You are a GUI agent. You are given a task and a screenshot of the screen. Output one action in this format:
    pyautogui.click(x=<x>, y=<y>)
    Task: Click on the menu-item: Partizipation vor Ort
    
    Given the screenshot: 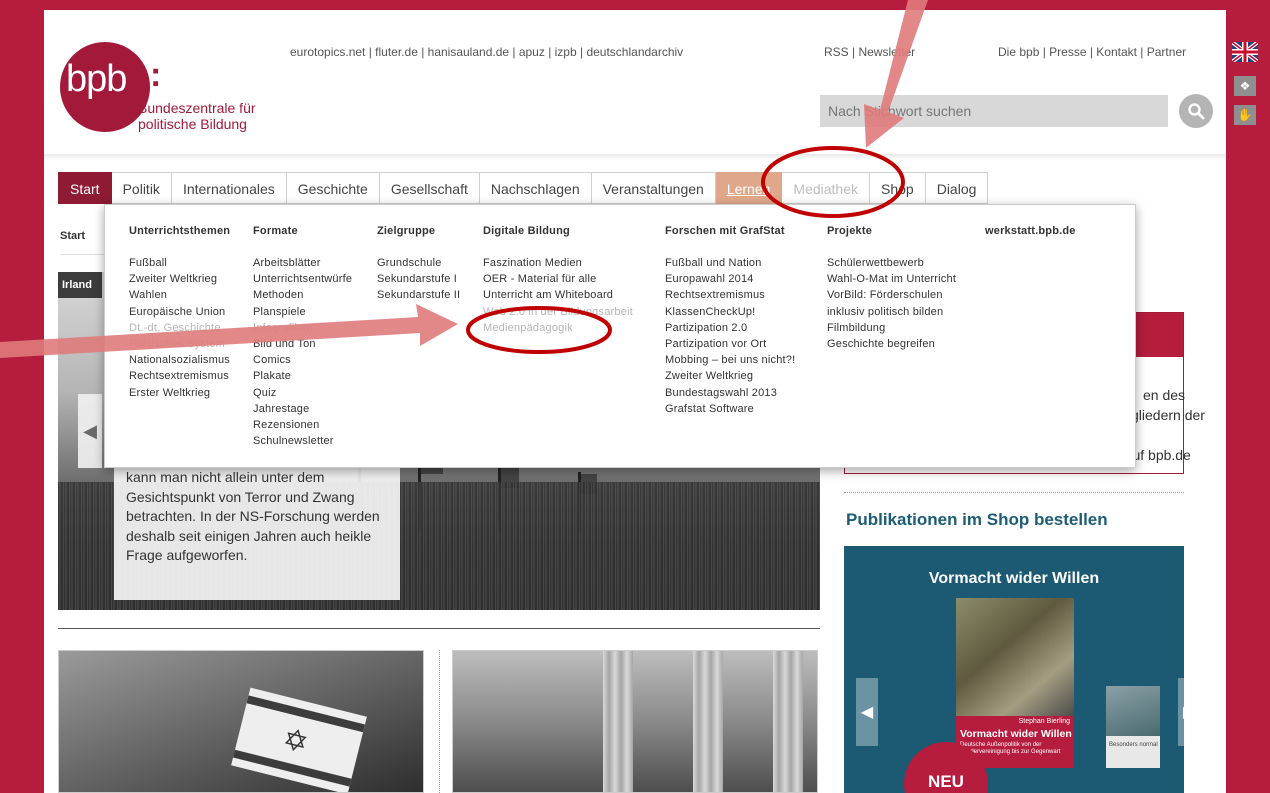 What is the action you would take?
    pyautogui.click(x=730, y=344)
    